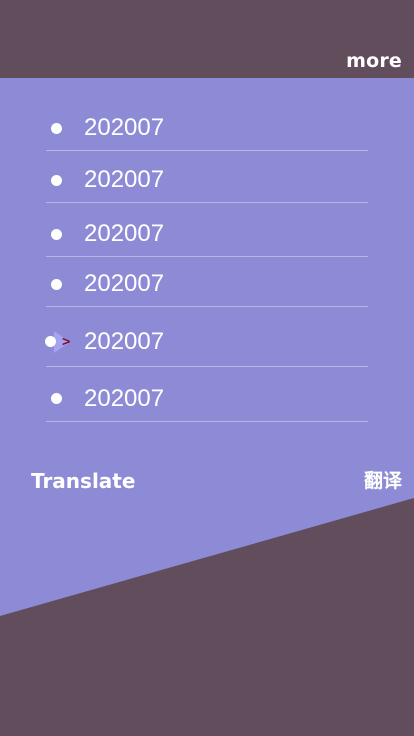  What do you see at coordinates (83, 481) in the screenshot?
I see `translate-button: Translate` at bounding box center [83, 481].